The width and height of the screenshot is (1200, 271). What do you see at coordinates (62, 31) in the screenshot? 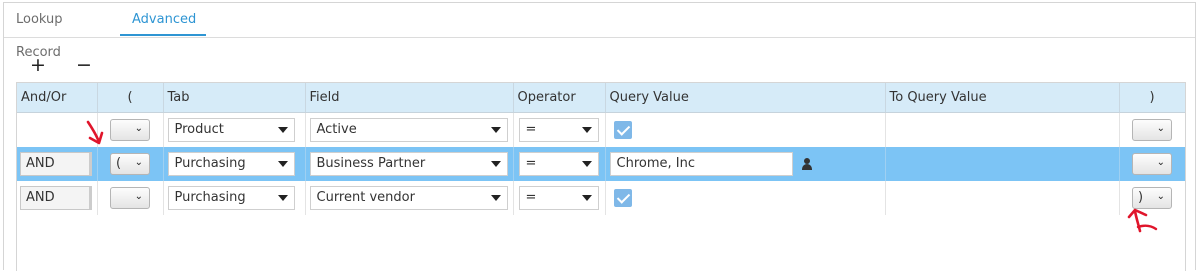
I see `tab-lookup-record: Lookup Record` at bounding box center [62, 31].